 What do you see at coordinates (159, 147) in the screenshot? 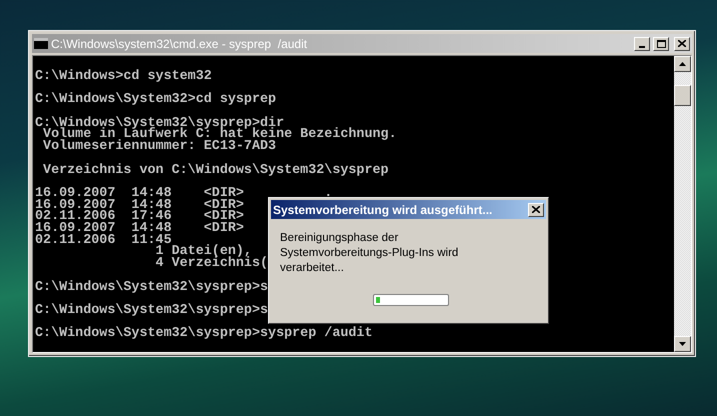
I see `console-line: Volumeseriennummer: EC13-7AD3` at bounding box center [159, 147].